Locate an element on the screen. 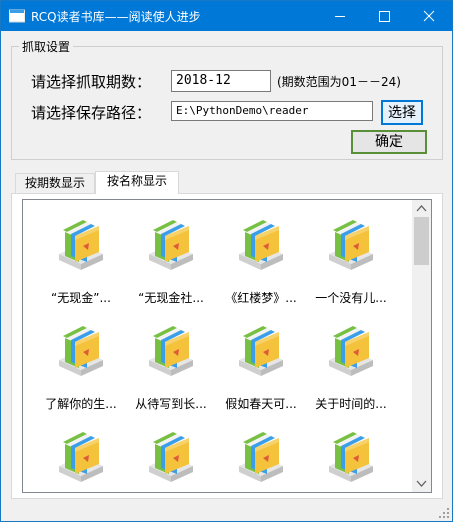 This screenshot has width=453, height=522. scroll-down-button is located at coordinates (421, 483).